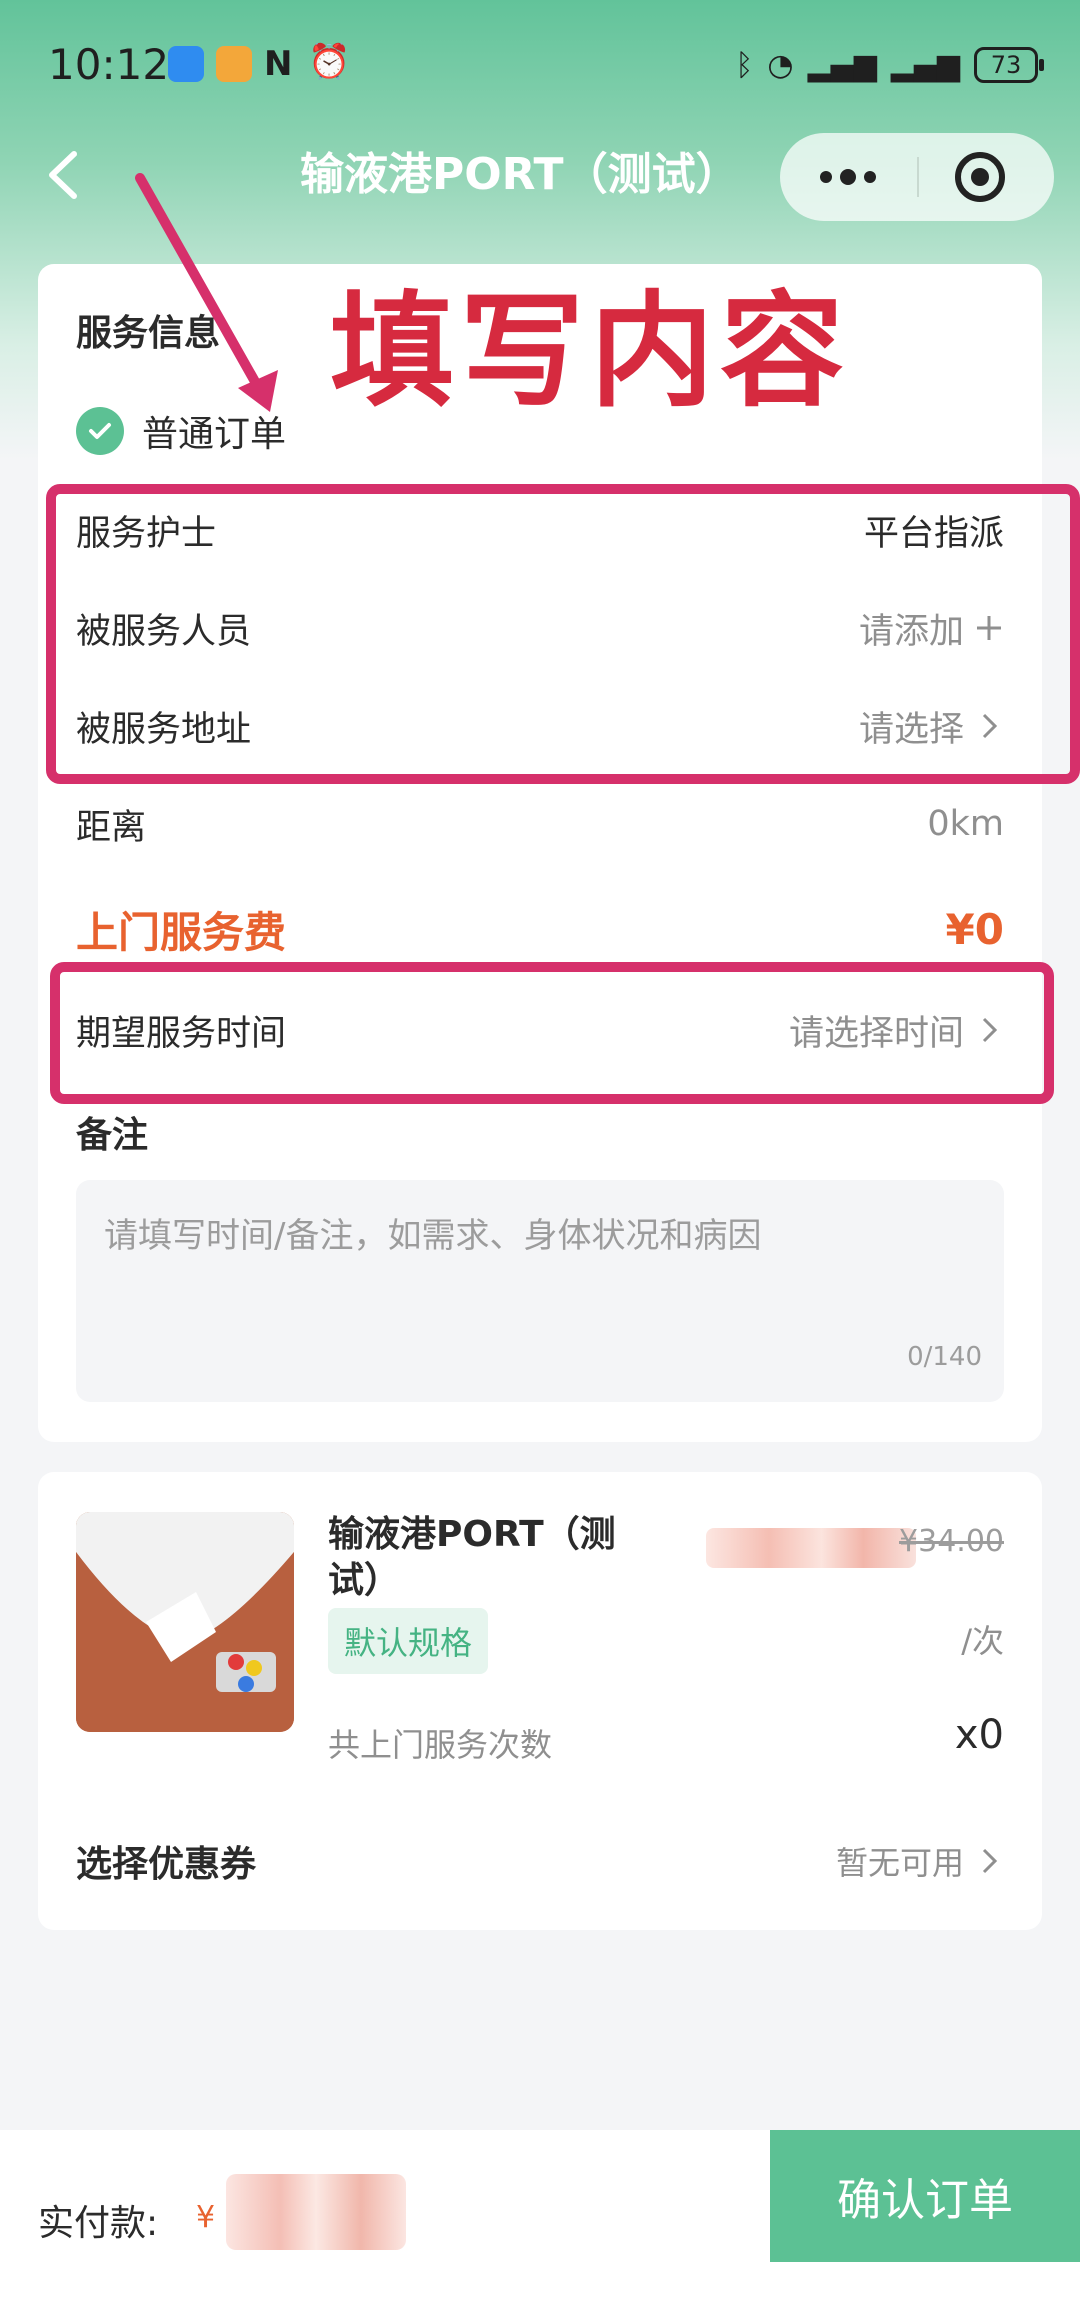 This screenshot has width=1080, height=2324. Describe the element at coordinates (185, 1622) in the screenshot. I see `product-image` at that location.